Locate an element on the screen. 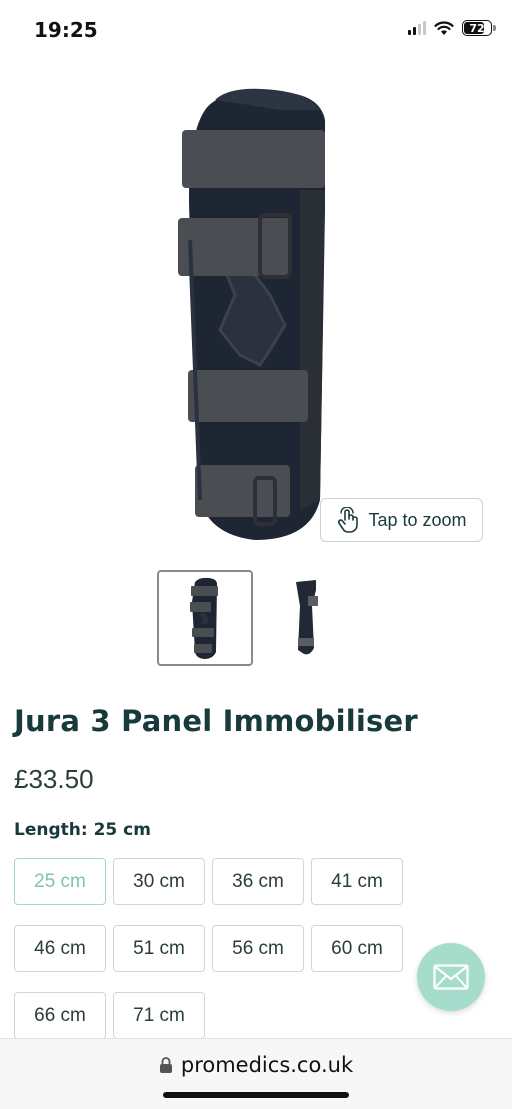  size-option-30: 30 cm is located at coordinates (159, 881).